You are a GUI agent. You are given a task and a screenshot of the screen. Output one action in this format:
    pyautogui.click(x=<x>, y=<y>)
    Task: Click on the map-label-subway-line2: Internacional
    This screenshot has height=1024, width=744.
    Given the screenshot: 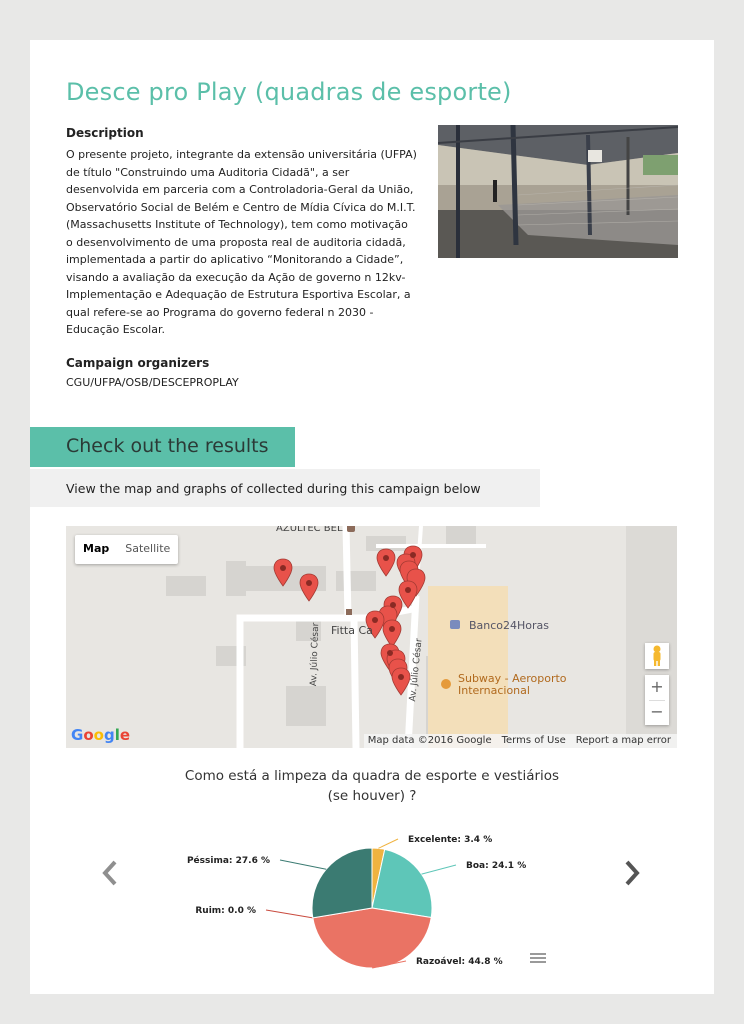 What is the action you would take?
    pyautogui.click(x=494, y=690)
    